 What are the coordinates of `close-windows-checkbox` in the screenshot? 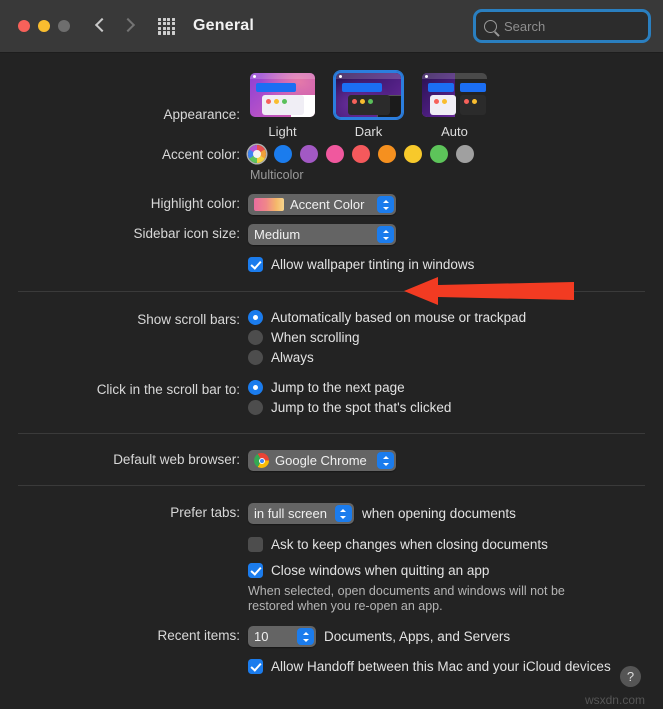 It's located at (255, 570).